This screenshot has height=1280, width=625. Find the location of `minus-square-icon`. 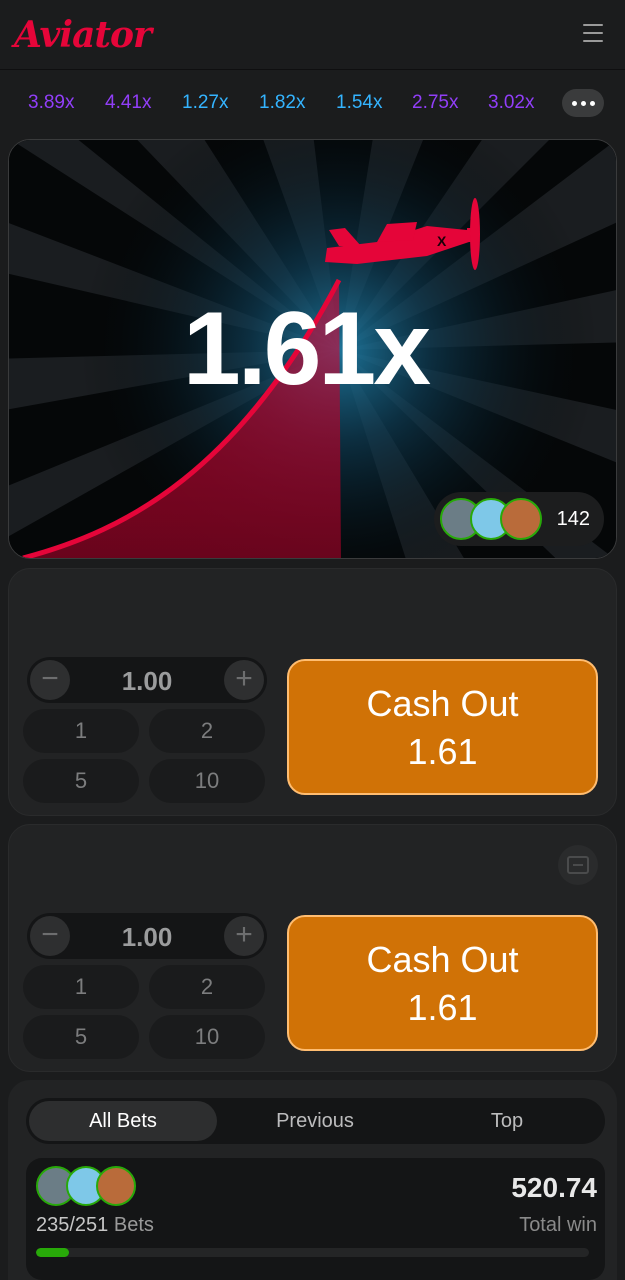

minus-square-icon is located at coordinates (578, 865).